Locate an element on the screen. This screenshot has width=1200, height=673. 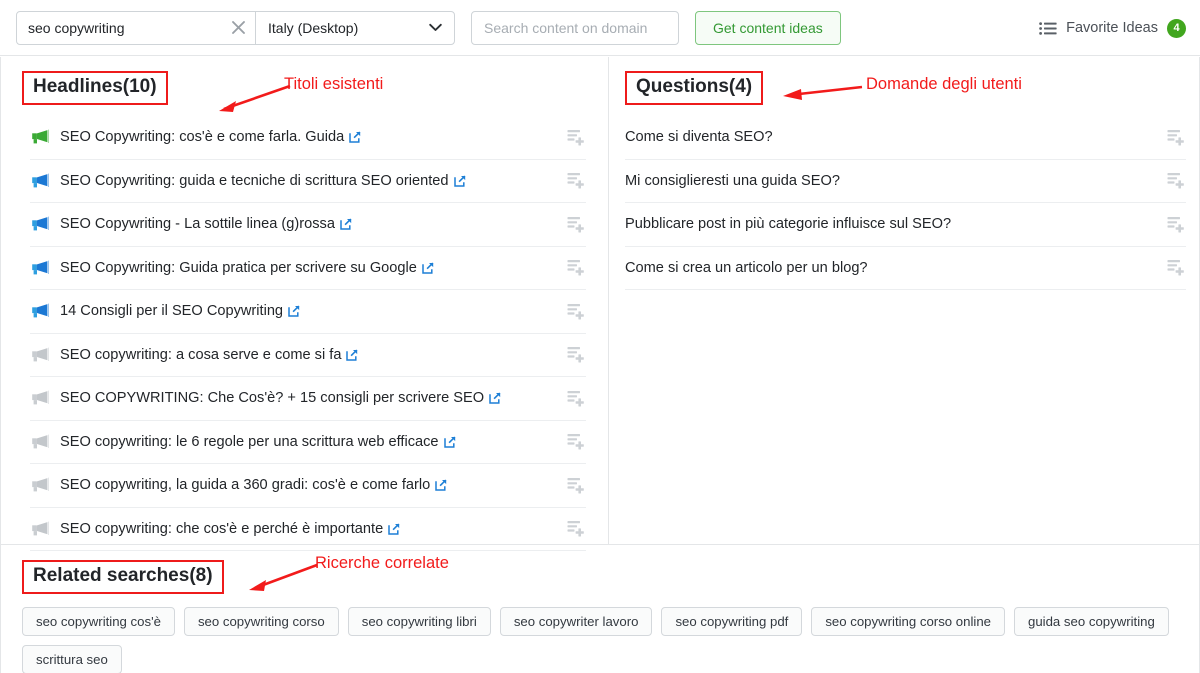
headline-row: 14 Consigli per il SEO Copywriting is located at coordinates (308, 312).